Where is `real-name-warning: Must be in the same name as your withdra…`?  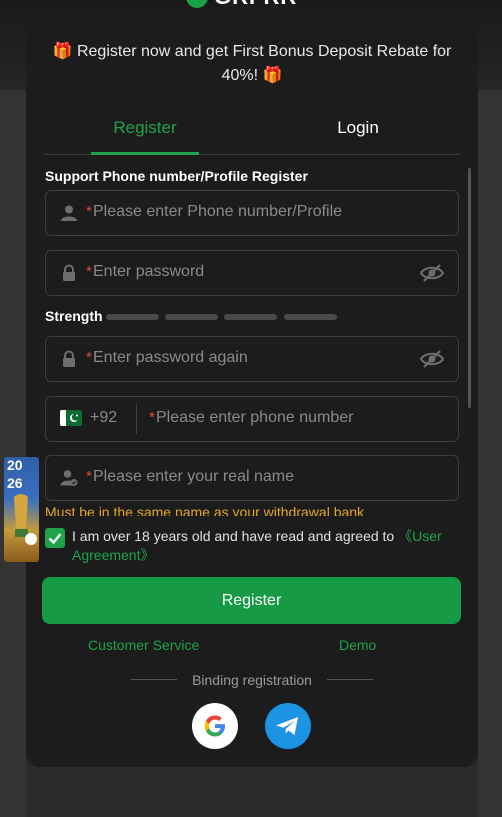 real-name-warning: Must be in the same name as your withdra… is located at coordinates (251, 510).